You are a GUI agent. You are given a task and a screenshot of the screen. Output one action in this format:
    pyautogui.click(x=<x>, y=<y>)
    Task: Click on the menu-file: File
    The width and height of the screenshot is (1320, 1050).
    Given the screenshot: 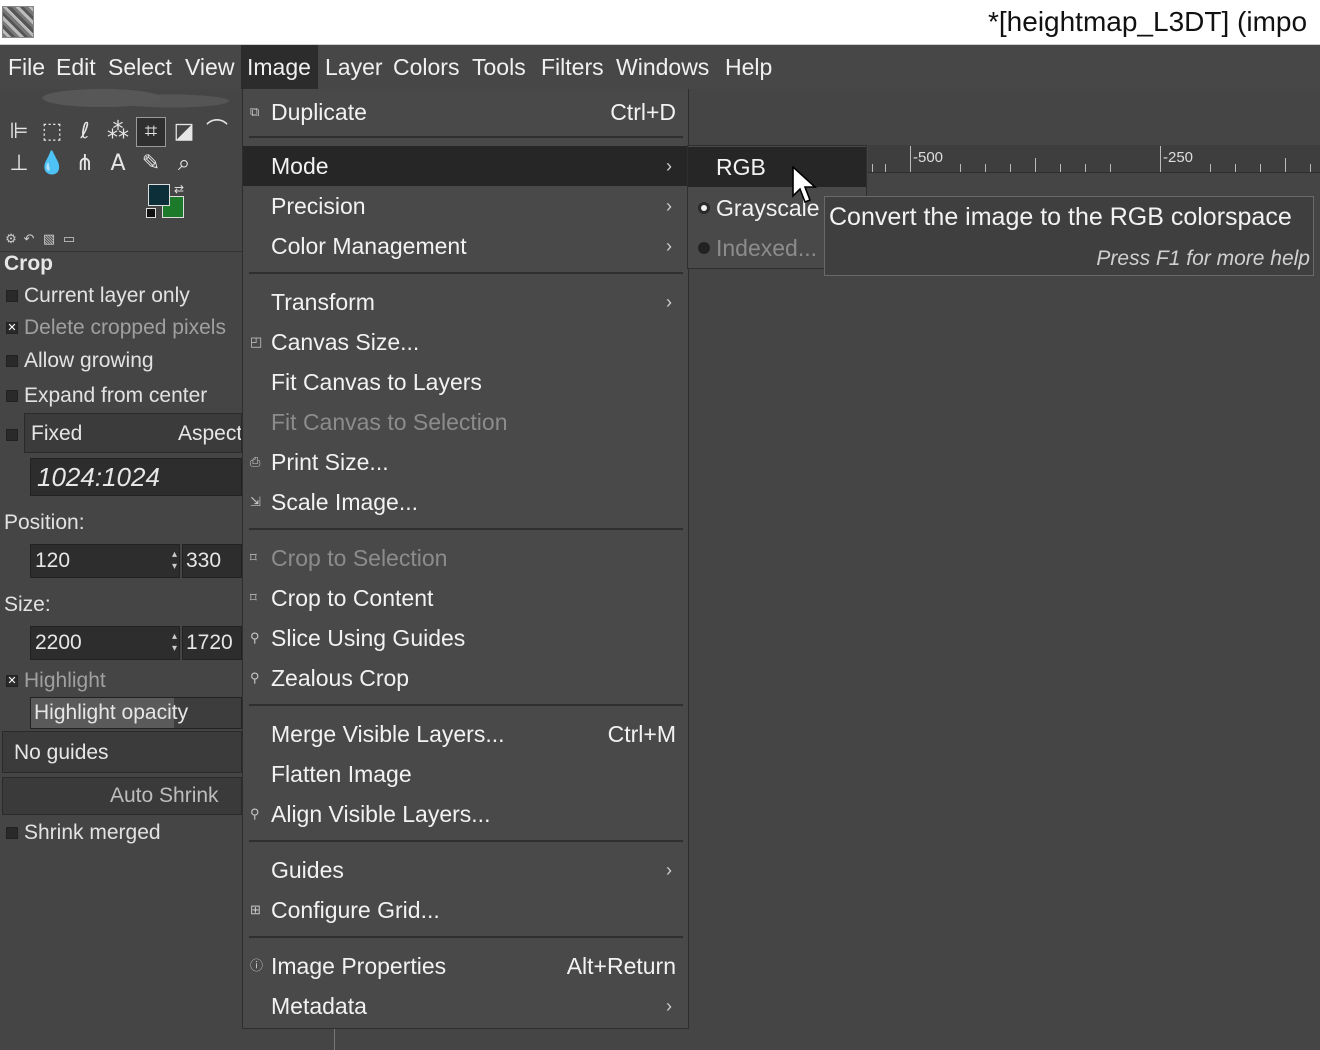 What is the action you would take?
    pyautogui.click(x=26, y=67)
    